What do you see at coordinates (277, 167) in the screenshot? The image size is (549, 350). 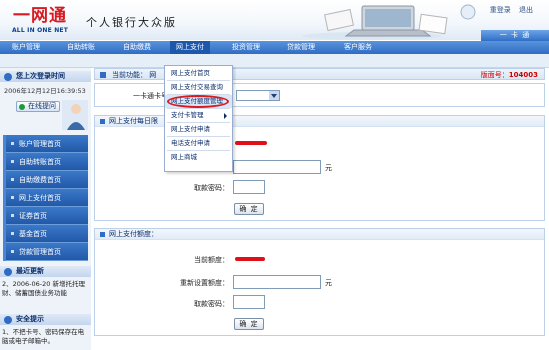 I see `daily-limit-input` at bounding box center [277, 167].